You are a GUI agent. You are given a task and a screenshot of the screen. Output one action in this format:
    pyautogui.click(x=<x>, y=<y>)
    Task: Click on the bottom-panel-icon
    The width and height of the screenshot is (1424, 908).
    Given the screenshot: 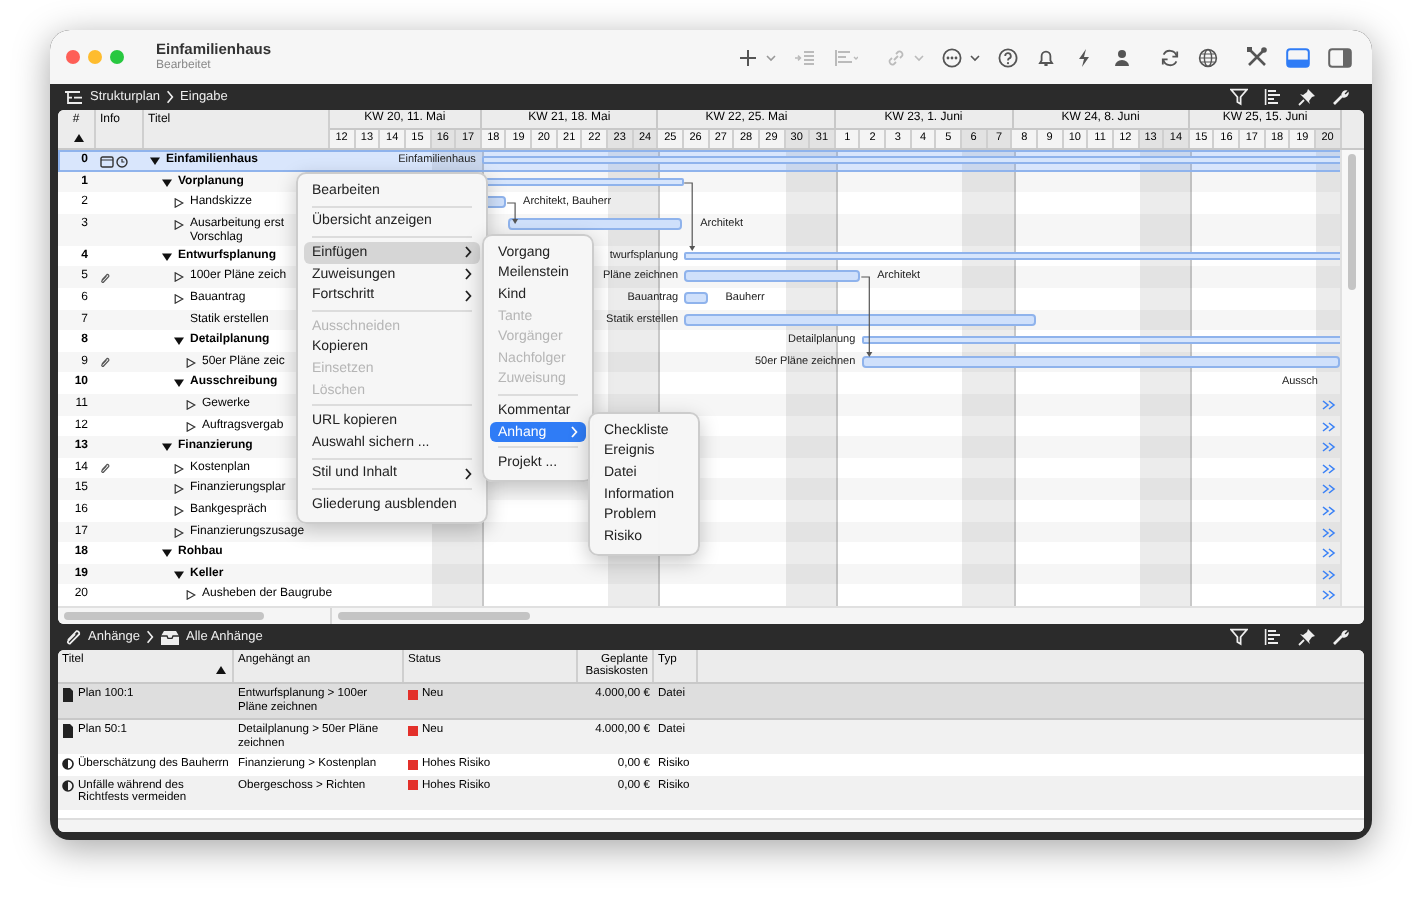 What is the action you would take?
    pyautogui.click(x=1298, y=57)
    